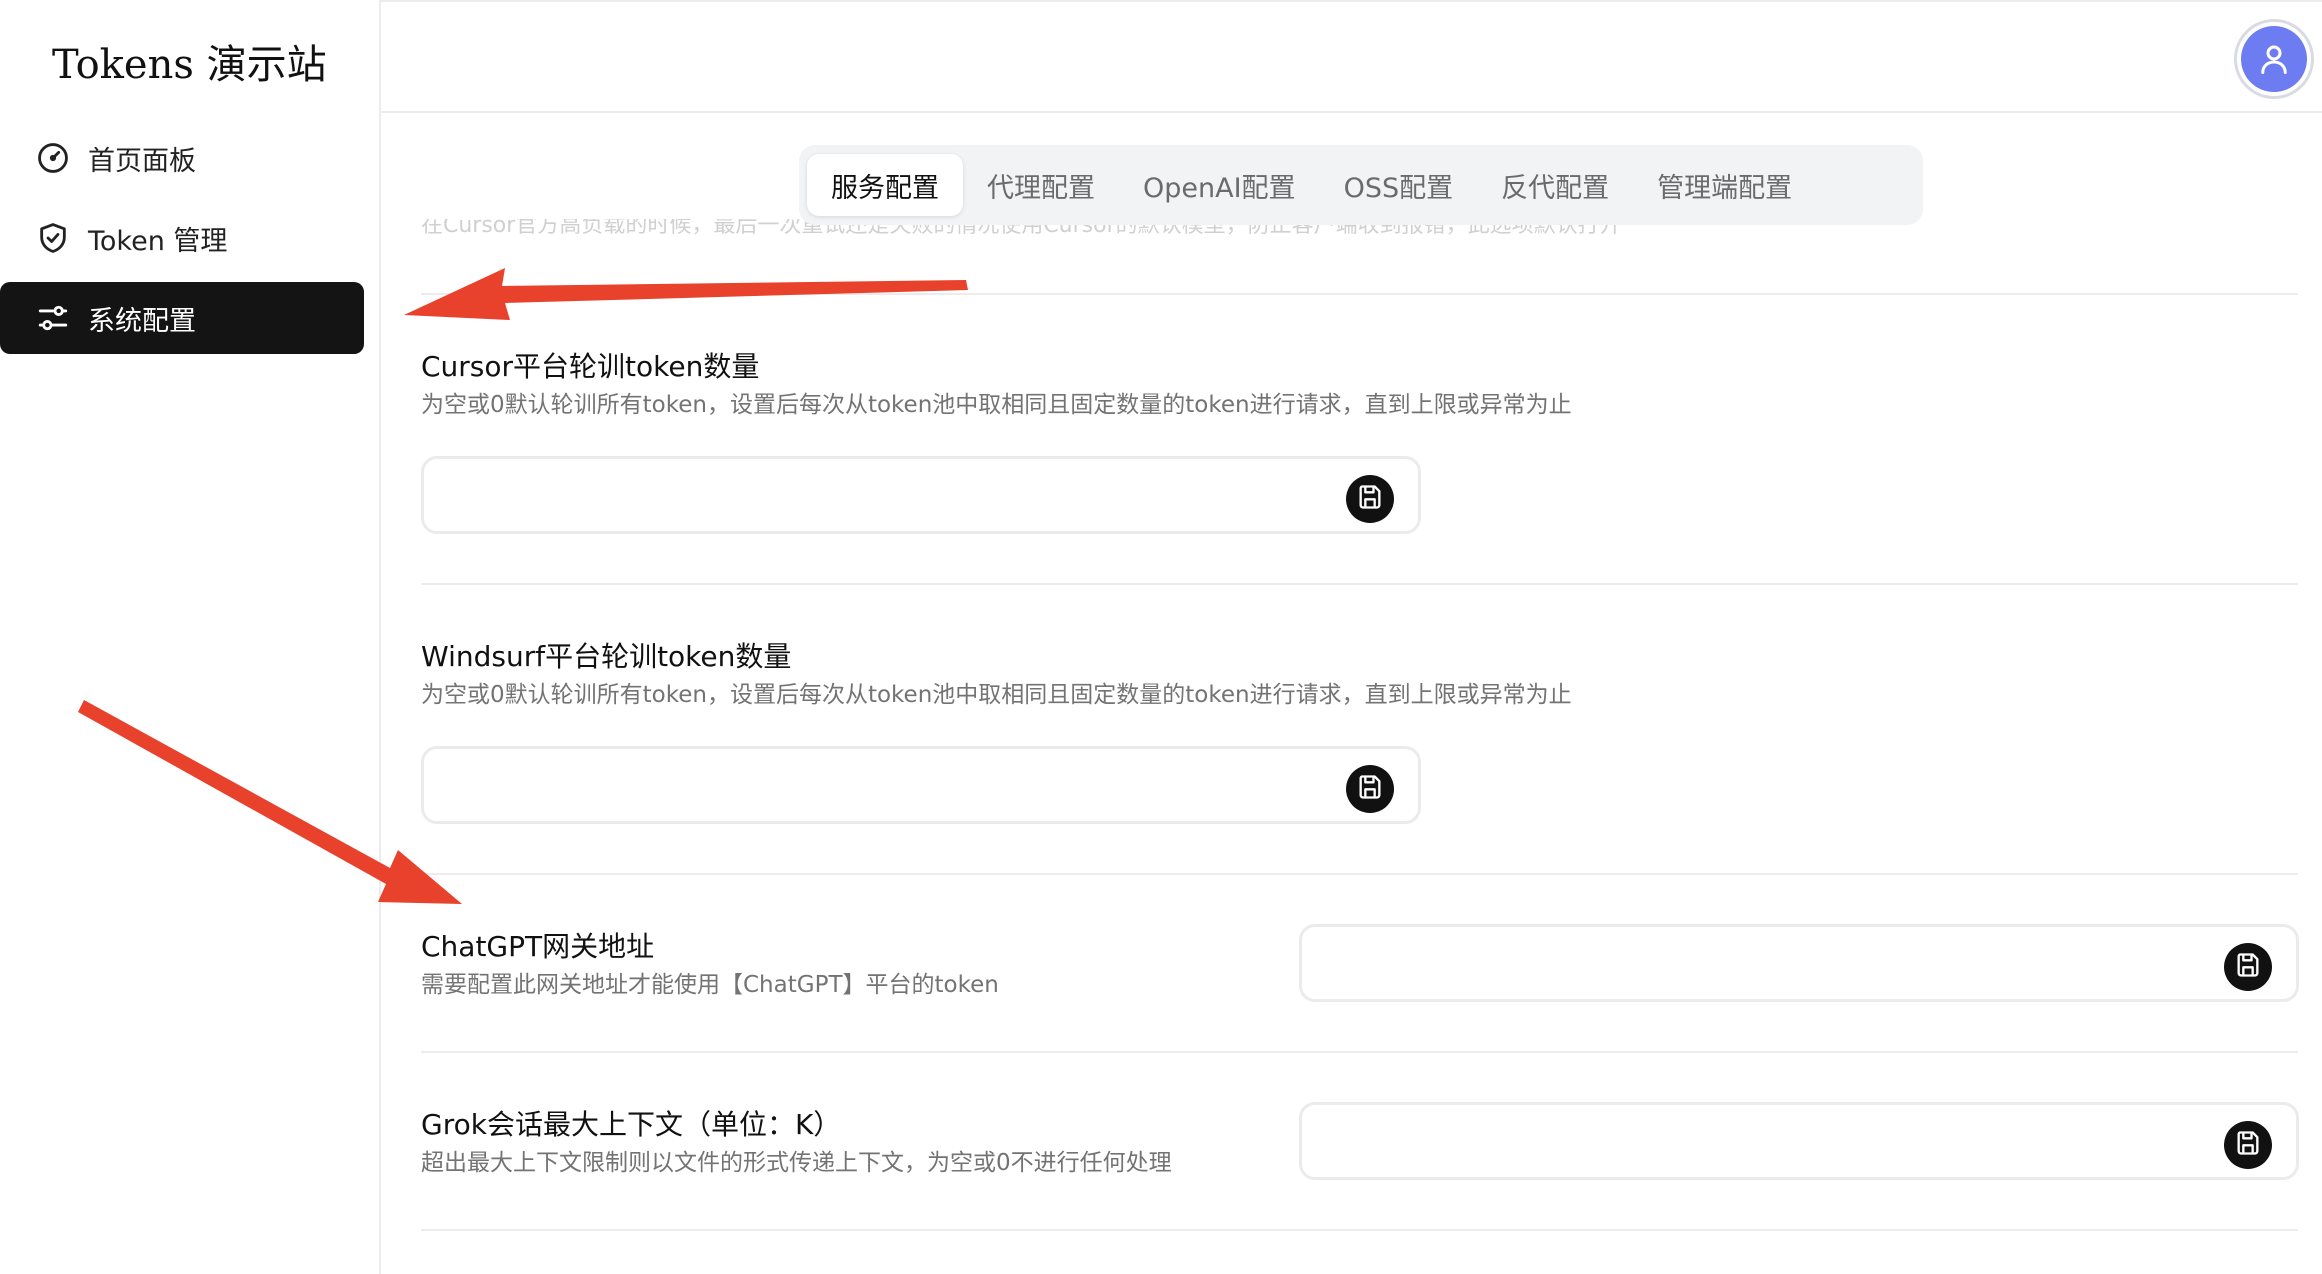 Image resolution: width=2322 pixels, height=1274 pixels. What do you see at coordinates (1399, 185) in the screenshot?
I see `tab-oss-config: OSS配置` at bounding box center [1399, 185].